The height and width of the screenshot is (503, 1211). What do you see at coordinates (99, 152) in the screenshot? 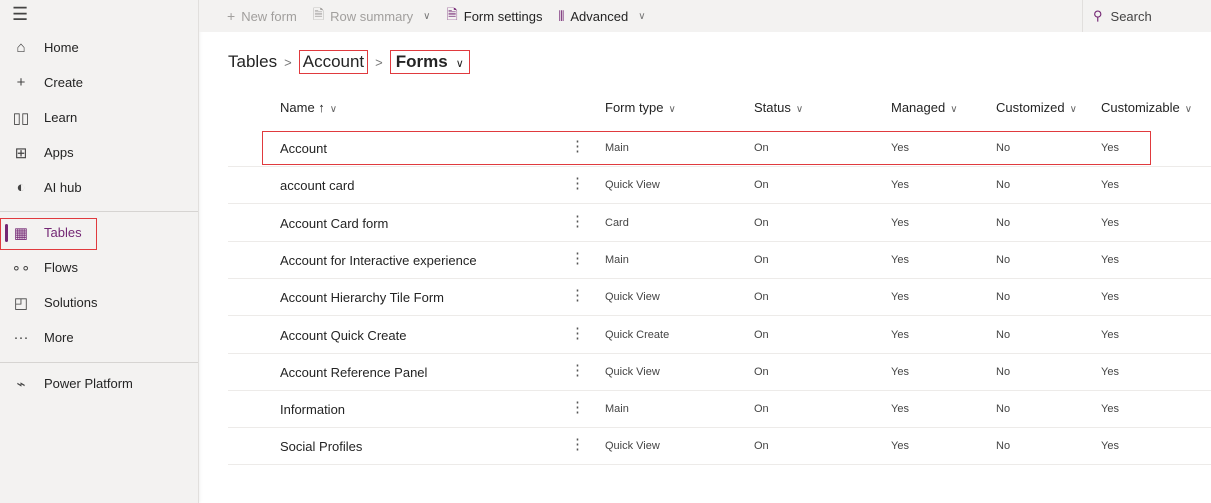
I see `sidebar-item-apps: ⊞ Apps` at bounding box center [99, 152].